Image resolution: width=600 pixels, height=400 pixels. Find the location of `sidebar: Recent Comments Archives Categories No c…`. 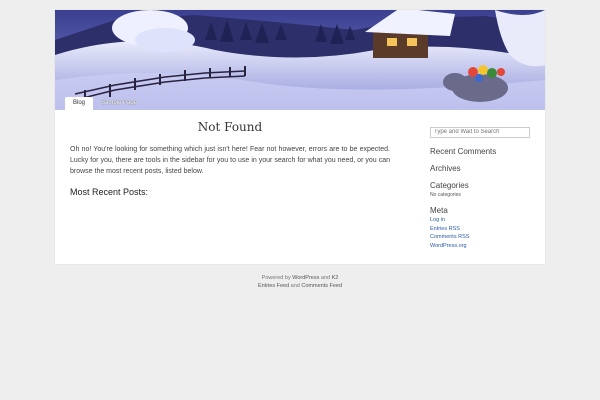

sidebar: Recent Comments Archives Categories No c… is located at coordinates (480, 185).